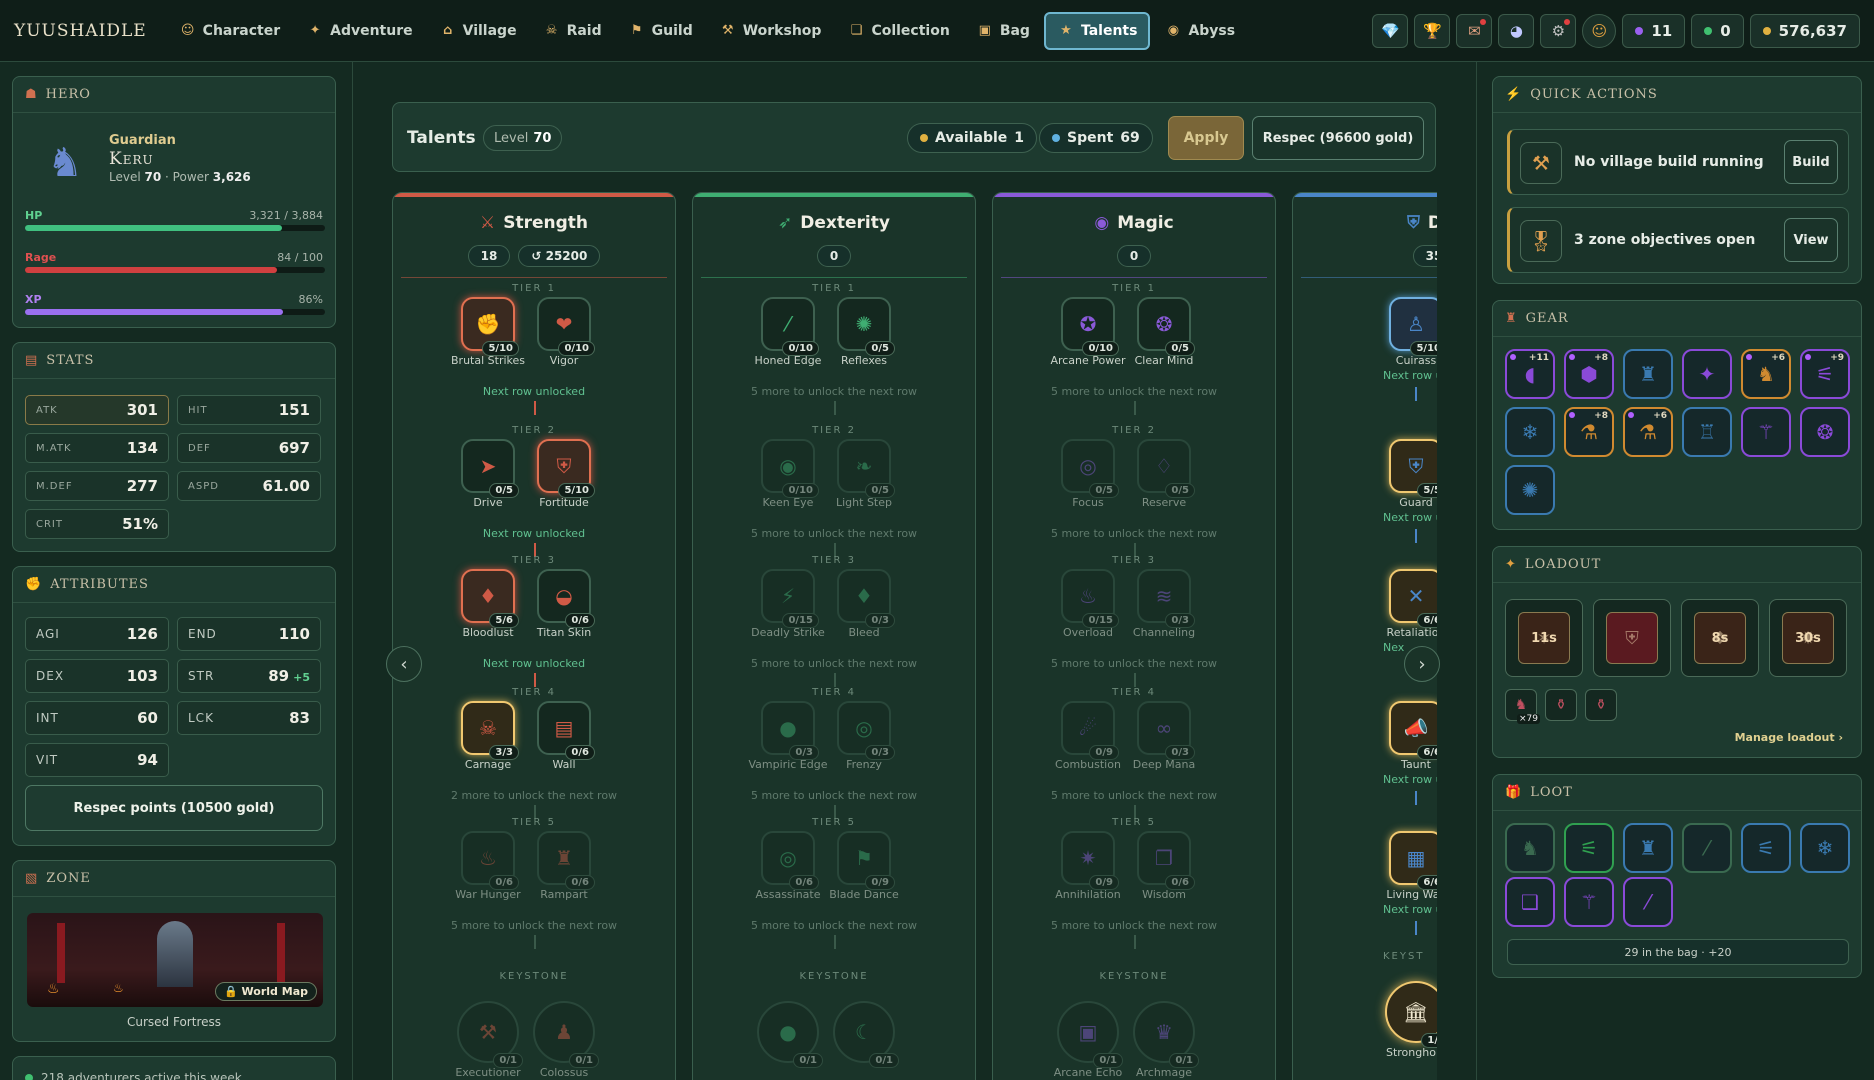 Image resolution: width=1874 pixels, height=1080 pixels. I want to click on loot-item: ❄, so click(1825, 848).